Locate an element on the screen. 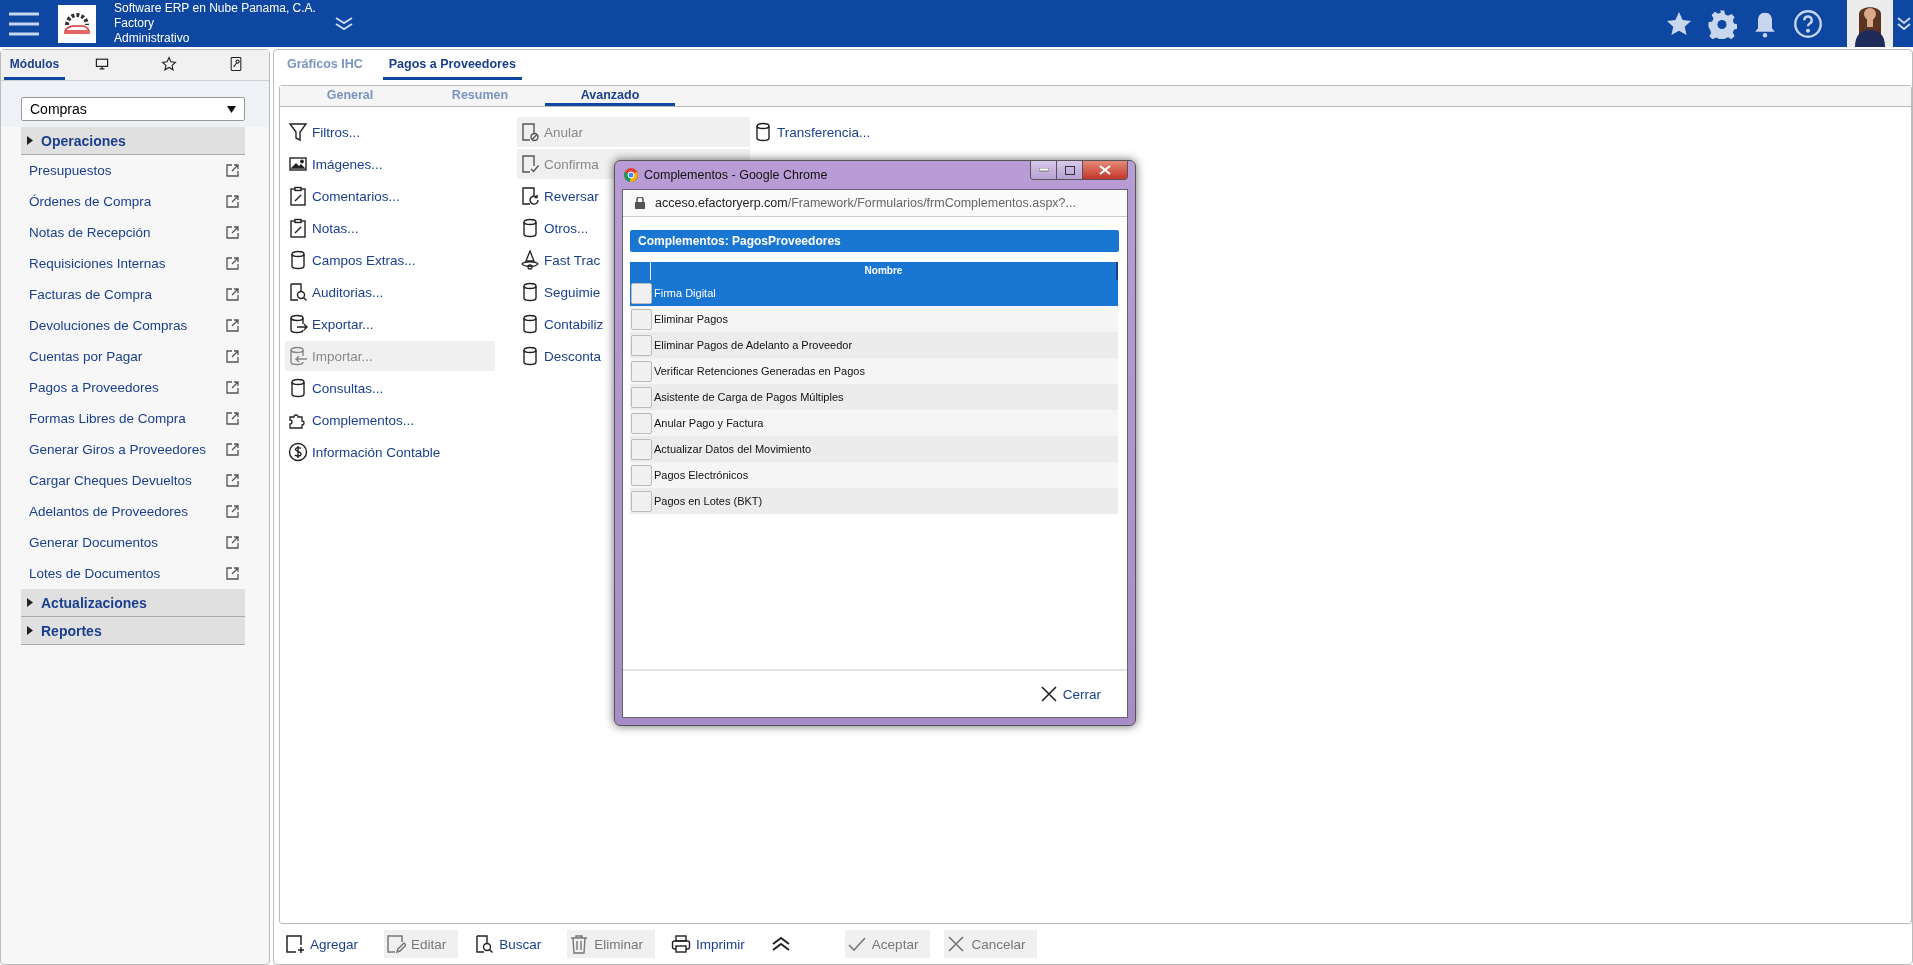 The width and height of the screenshot is (1913, 965). table-cell: Actualizar Datos del Movimiento is located at coordinates (733, 449).